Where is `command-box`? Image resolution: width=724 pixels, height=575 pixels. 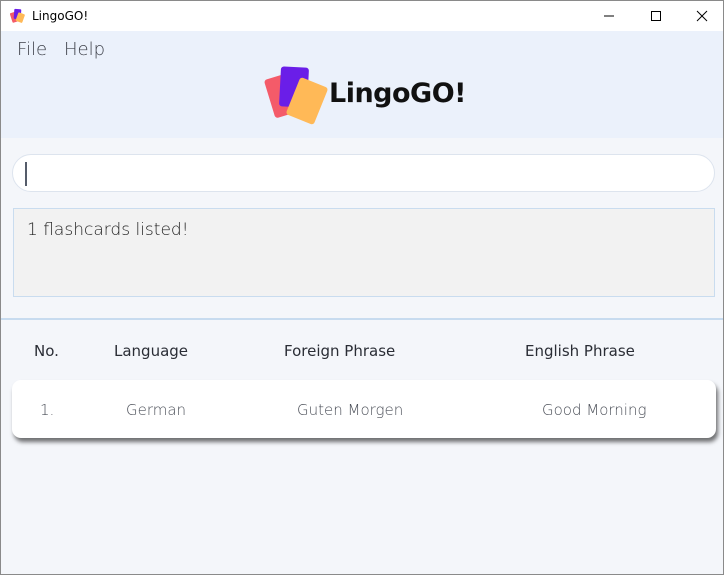 command-box is located at coordinates (363, 173).